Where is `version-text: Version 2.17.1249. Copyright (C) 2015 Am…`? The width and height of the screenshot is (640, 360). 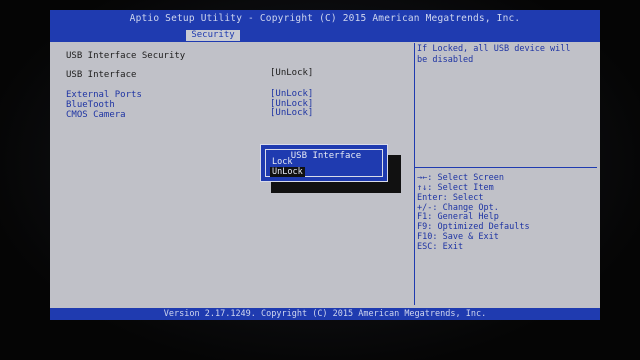
version-text: Version 2.17.1249. Copyright (C) 2015 Am… is located at coordinates (325, 314).